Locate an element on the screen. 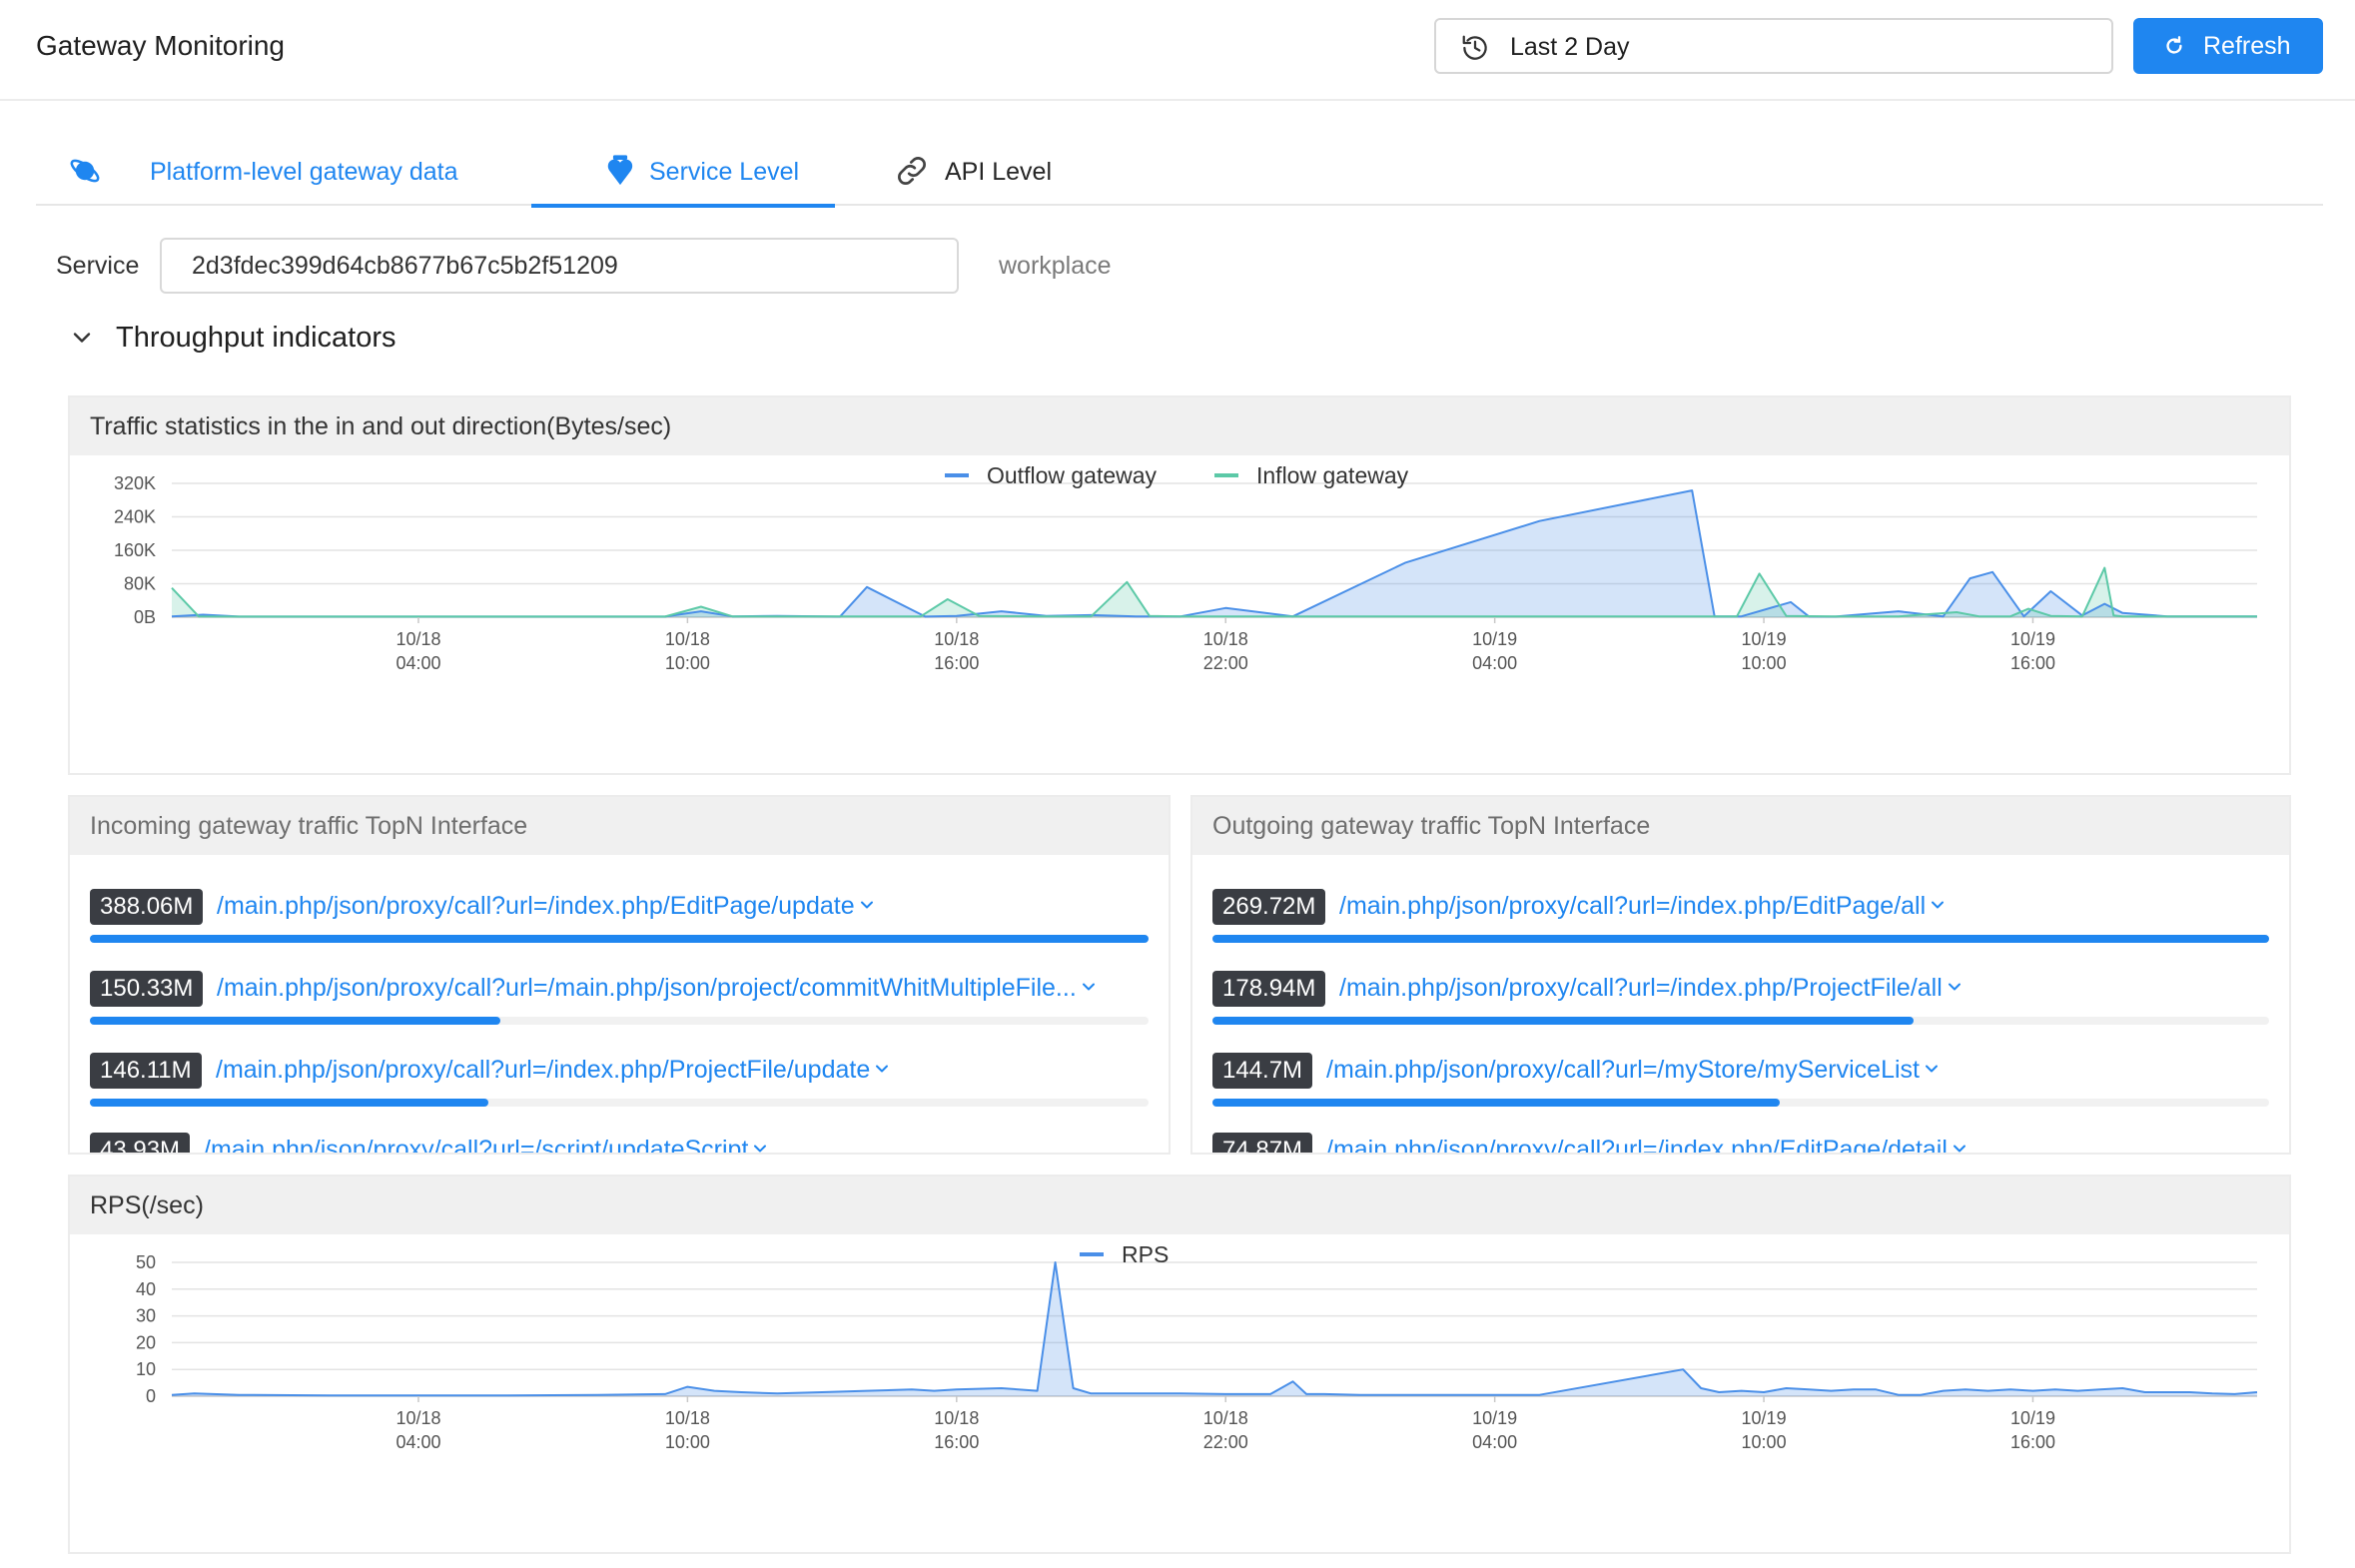  refresh-label: Refresh is located at coordinates (2247, 46).